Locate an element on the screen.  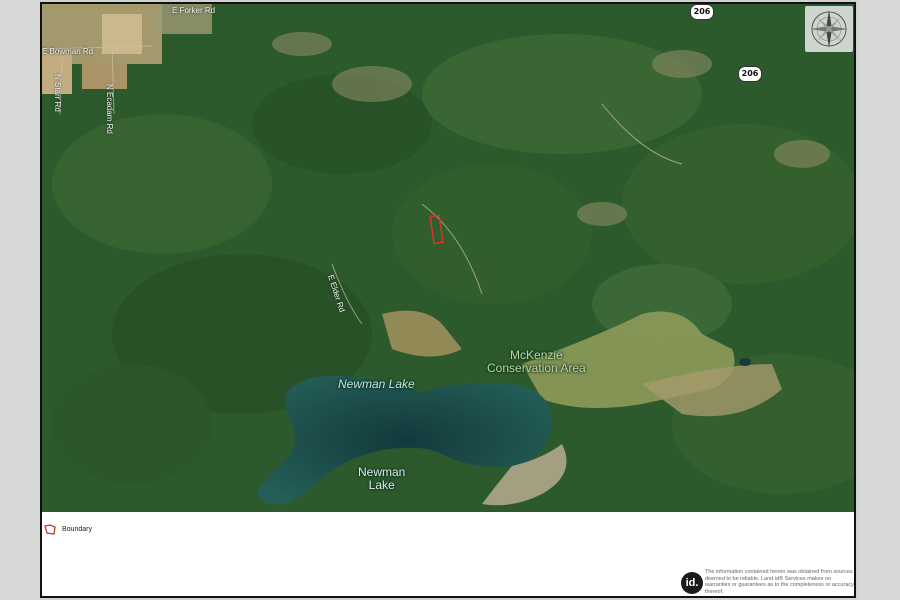
route-206-shield-right: 206 is located at coordinates (750, 74).